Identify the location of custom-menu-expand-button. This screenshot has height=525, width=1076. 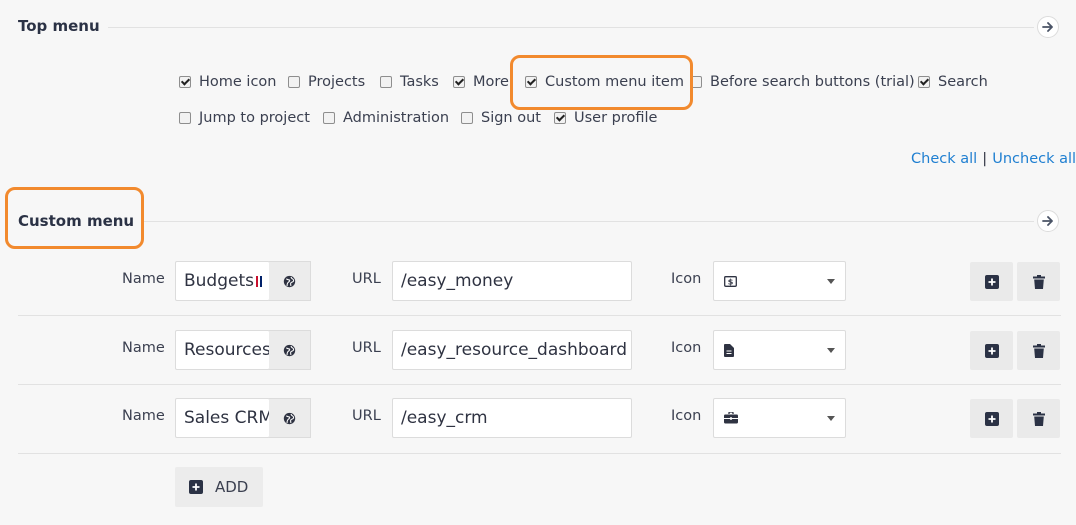
(1048, 221).